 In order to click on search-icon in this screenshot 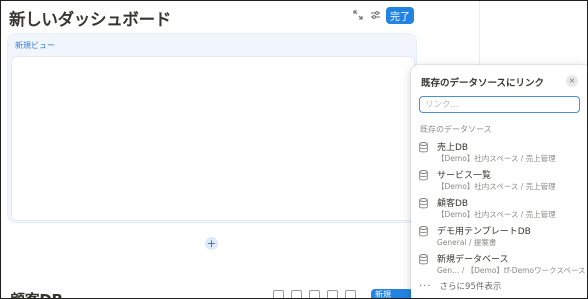, I will do `click(314, 294)`.